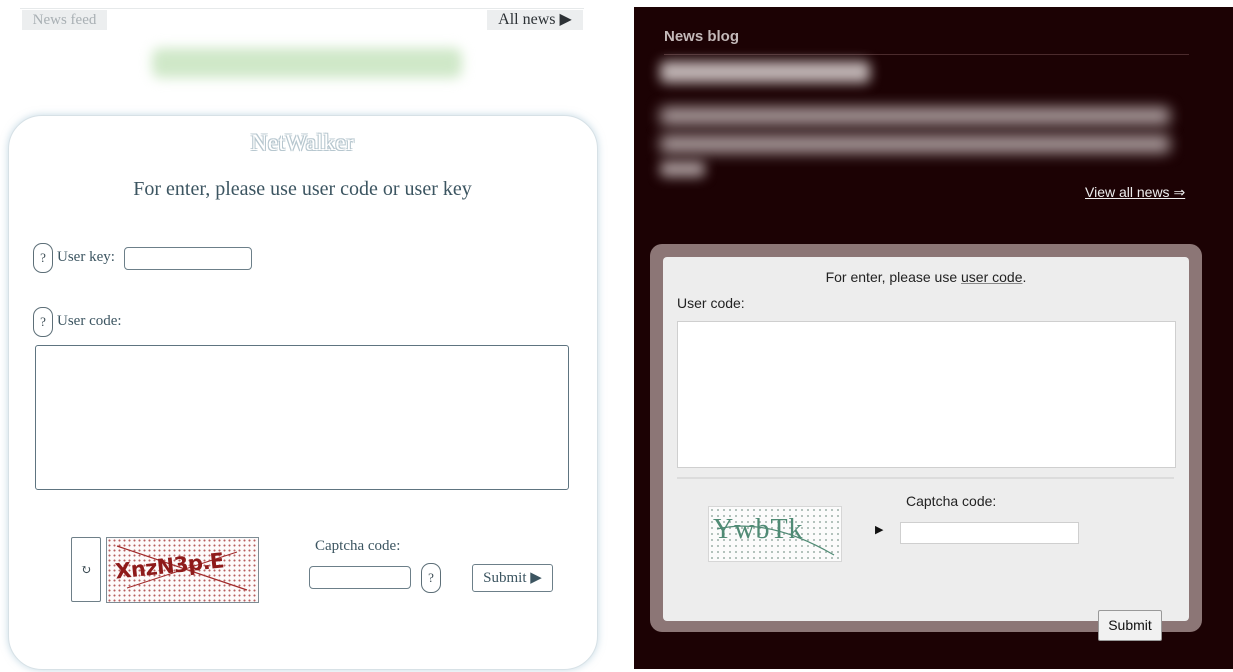 The width and height of the screenshot is (1233, 672). What do you see at coordinates (188, 258) in the screenshot?
I see `user-key-input` at bounding box center [188, 258].